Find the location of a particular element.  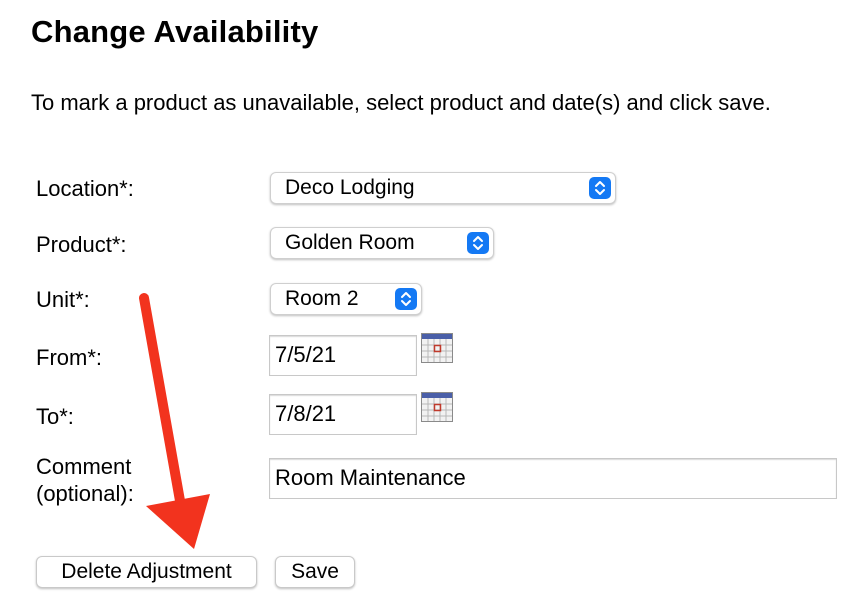

from-date-field: 7/5/21 is located at coordinates (343, 355).